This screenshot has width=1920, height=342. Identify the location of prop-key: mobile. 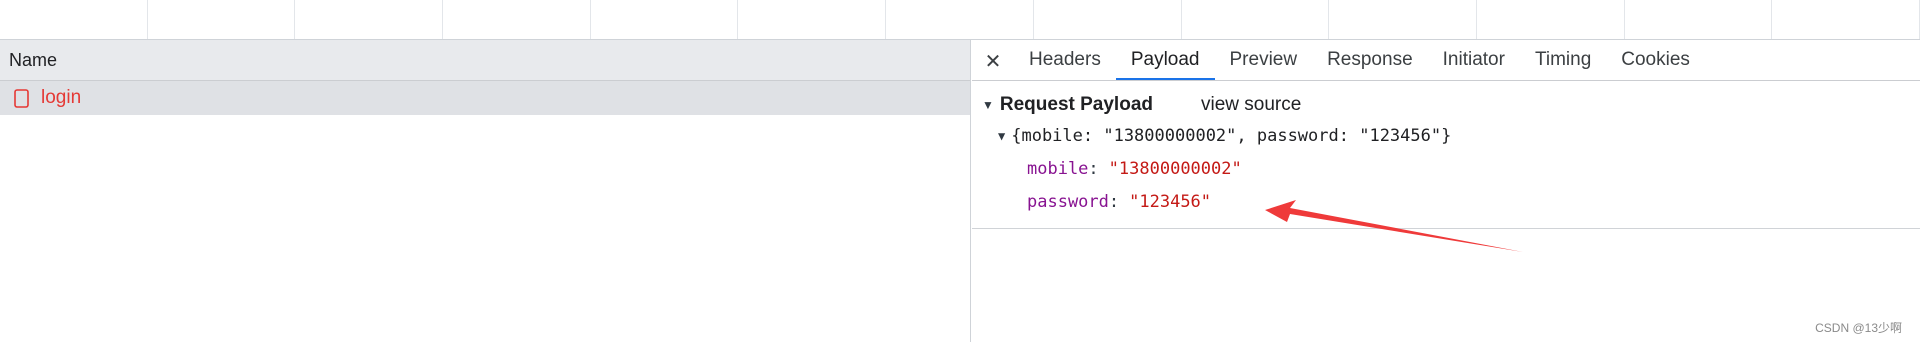
(1058, 168).